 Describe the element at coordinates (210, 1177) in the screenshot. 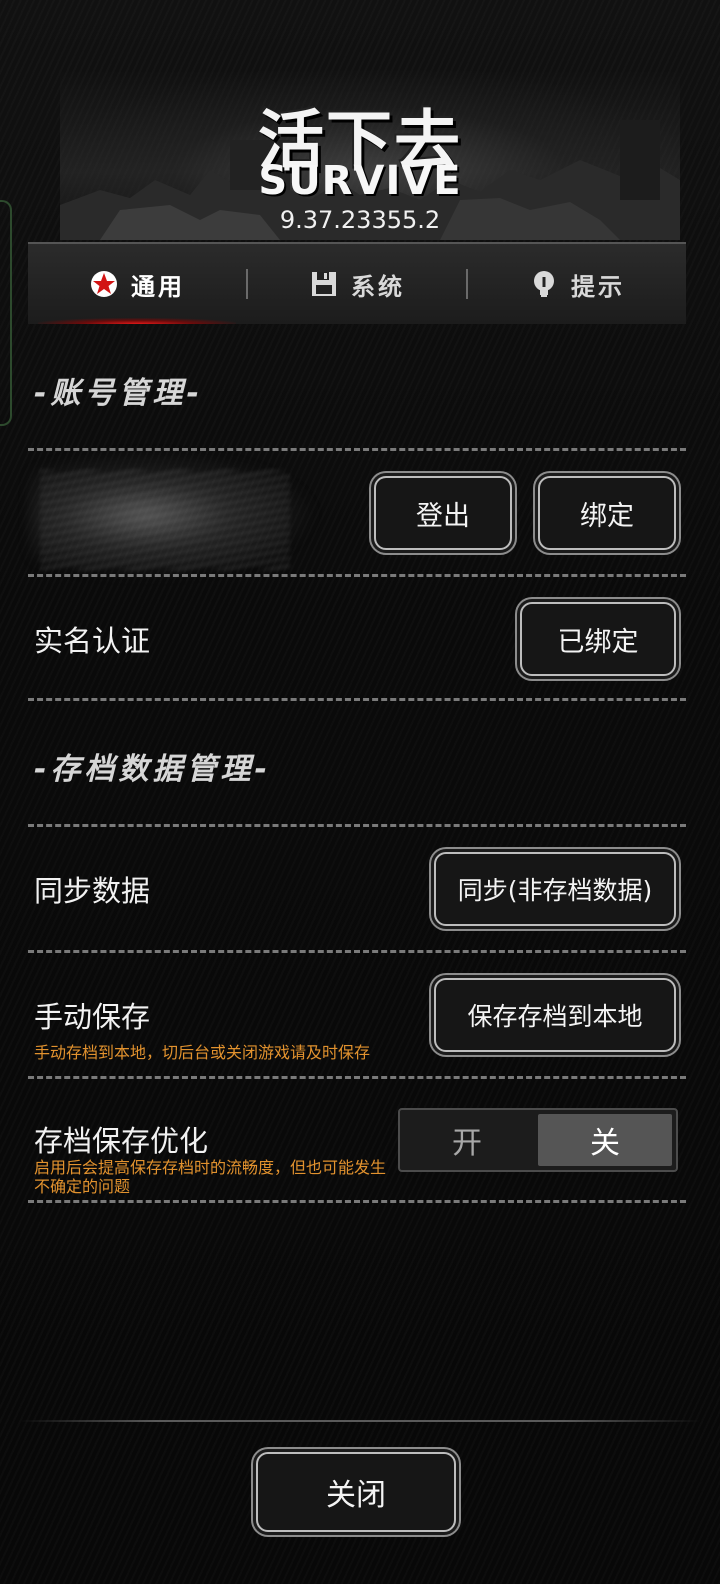

I see `save-optimize-hint: 启用后会提高保存存档时的流畅度，但也可能发生不确定的问题` at that location.